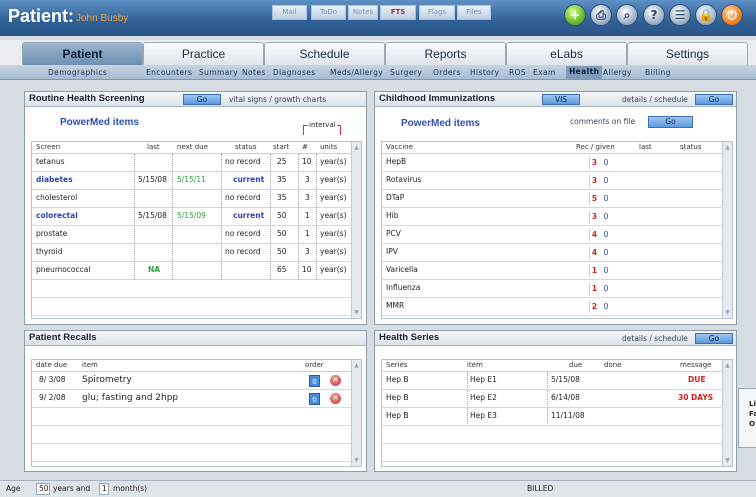 This screenshot has height=497, width=756. What do you see at coordinates (752, 414) in the screenshot?
I see `side-popup-line-2: Fa` at bounding box center [752, 414].